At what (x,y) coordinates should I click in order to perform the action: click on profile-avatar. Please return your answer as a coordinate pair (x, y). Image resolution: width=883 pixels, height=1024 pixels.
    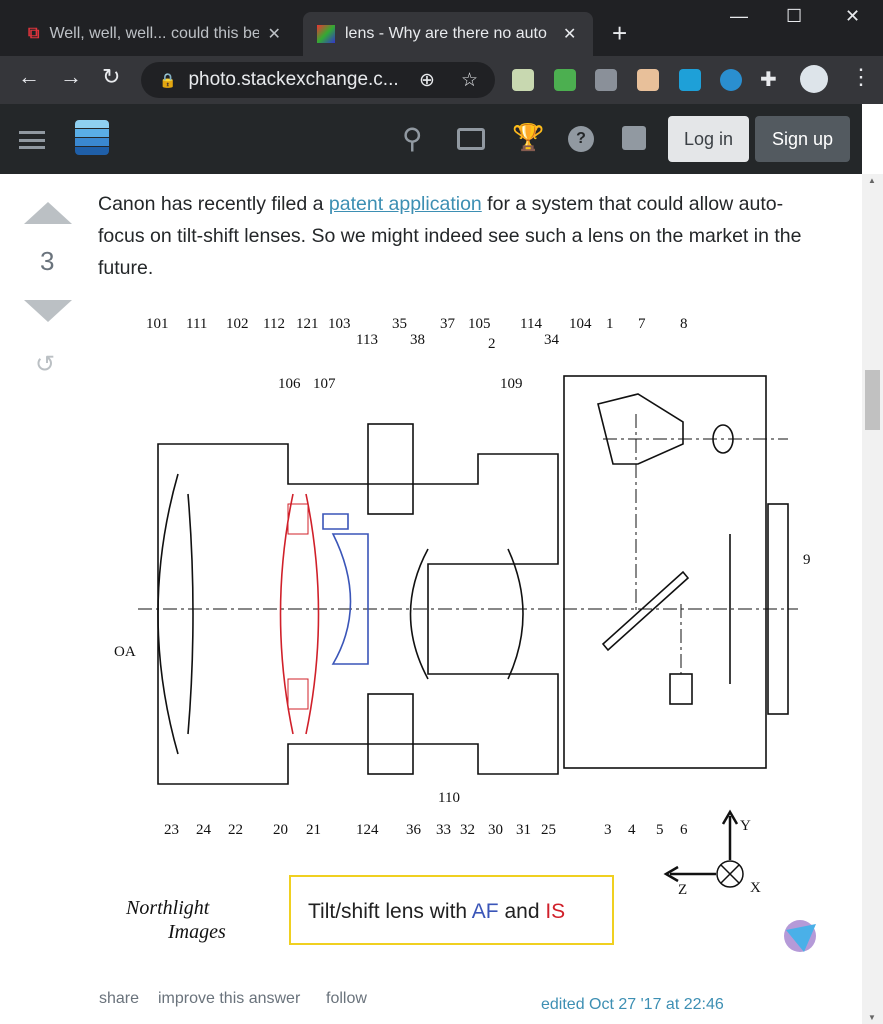
    Looking at the image, I should click on (814, 79).